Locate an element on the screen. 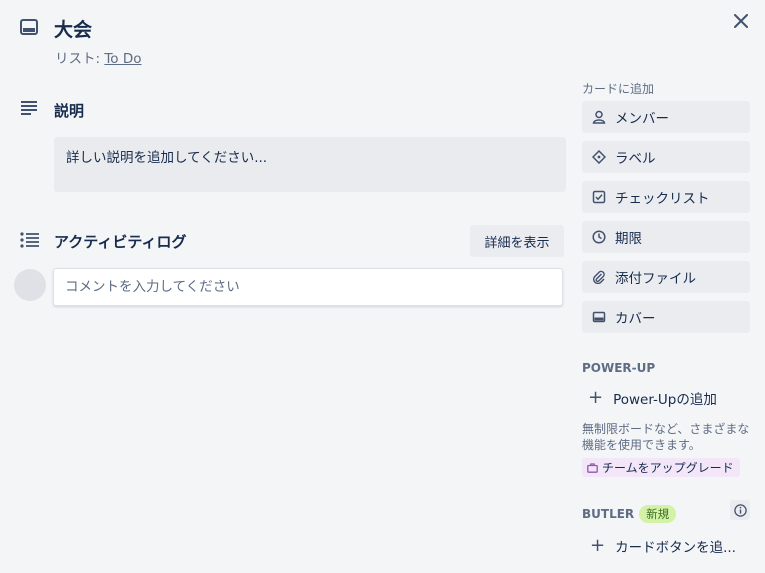 The width and height of the screenshot is (765, 573). butler-title: BUTLER is located at coordinates (608, 514).